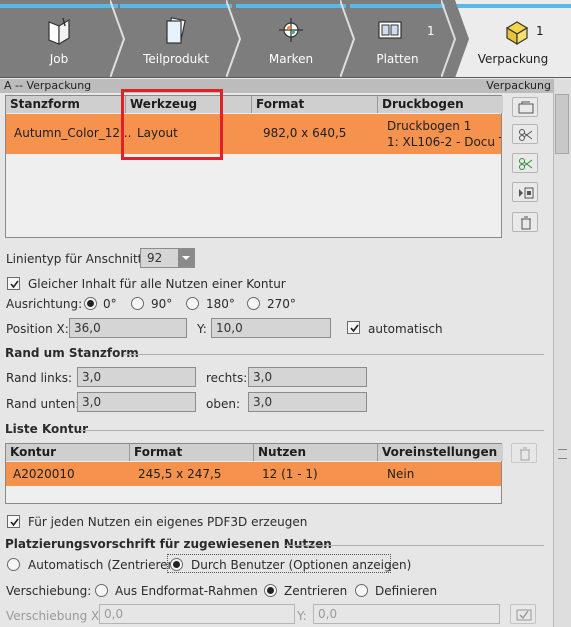 The height and width of the screenshot is (627, 571). I want to click on automatisch-label: automatisch, so click(405, 329).